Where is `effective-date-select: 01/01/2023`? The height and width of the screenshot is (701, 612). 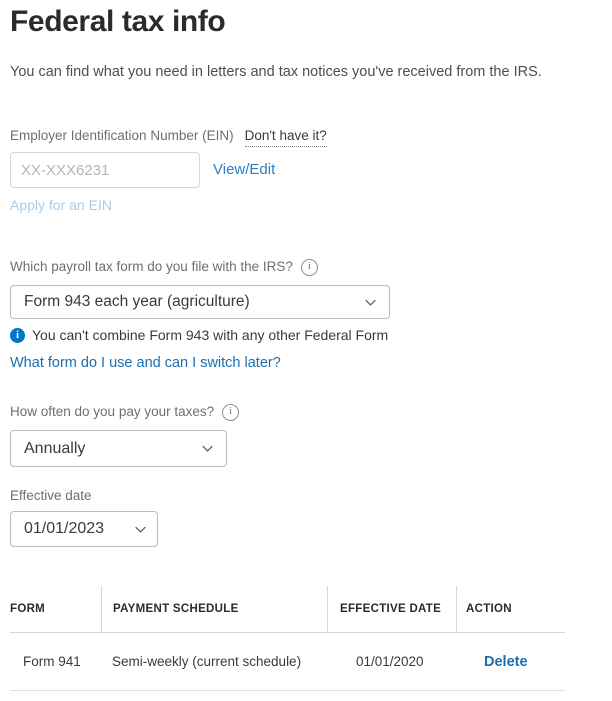 effective-date-select: 01/01/2023 is located at coordinates (84, 529).